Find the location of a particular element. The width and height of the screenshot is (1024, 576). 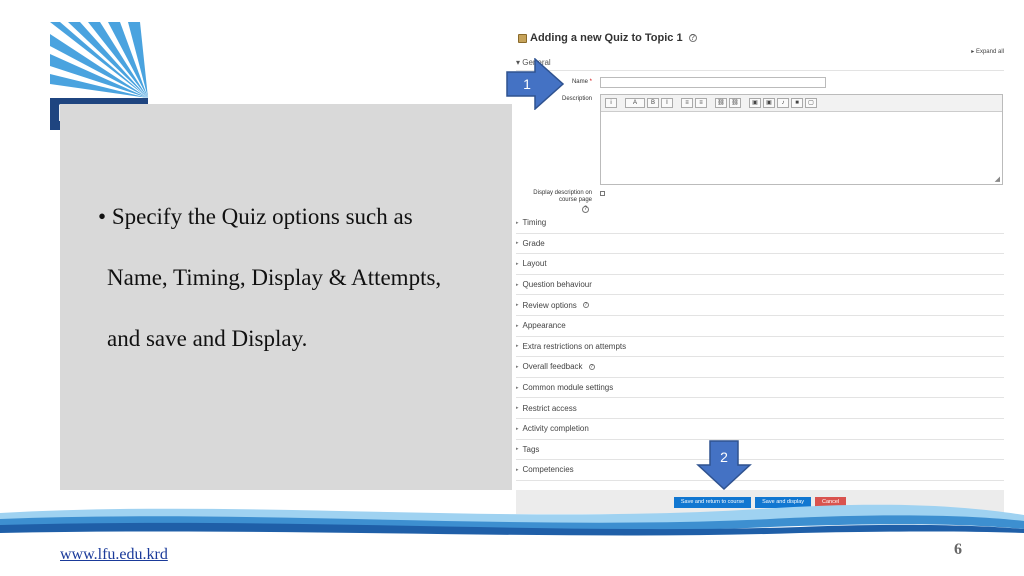

expand-all-link: ▸ Expand all is located at coordinates (987, 51).